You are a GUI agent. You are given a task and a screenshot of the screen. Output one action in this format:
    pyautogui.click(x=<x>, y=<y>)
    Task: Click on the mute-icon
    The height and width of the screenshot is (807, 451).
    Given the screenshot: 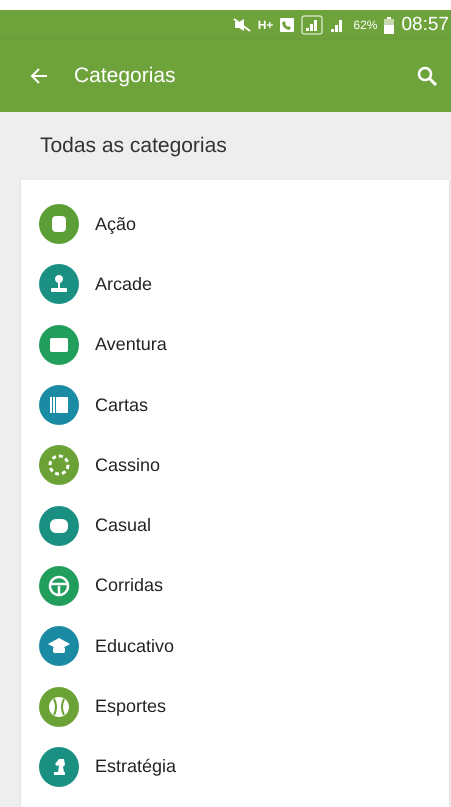 What is the action you would take?
    pyautogui.click(x=241, y=25)
    